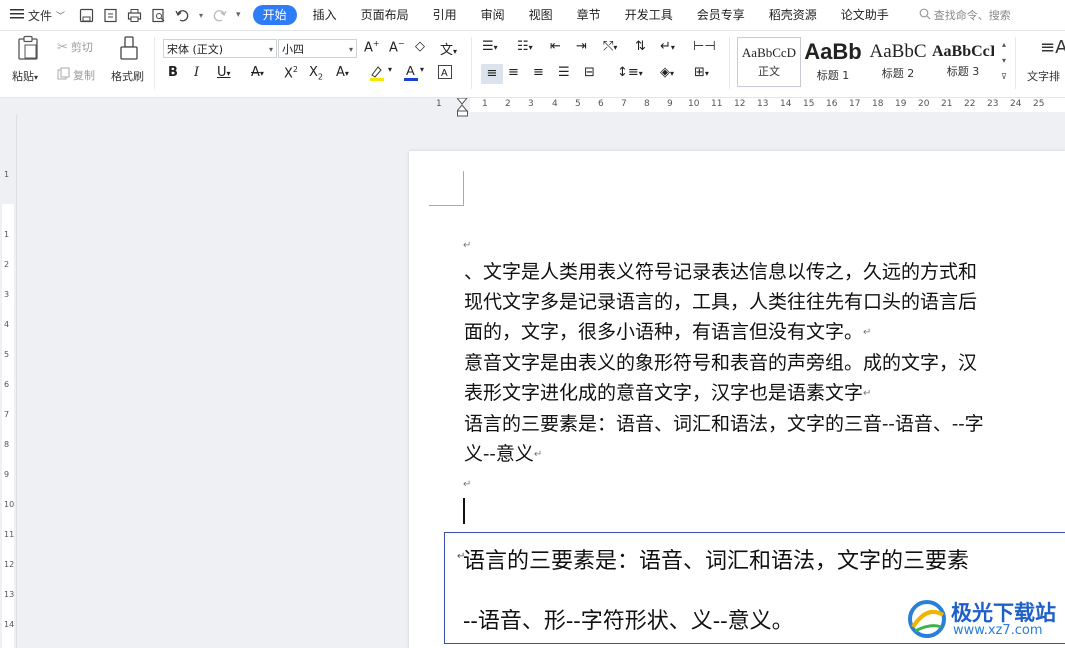 The image size is (1065, 648). Describe the element at coordinates (793, 15) in the screenshot. I see `tab-docer-resources: 稻壳资源` at that location.